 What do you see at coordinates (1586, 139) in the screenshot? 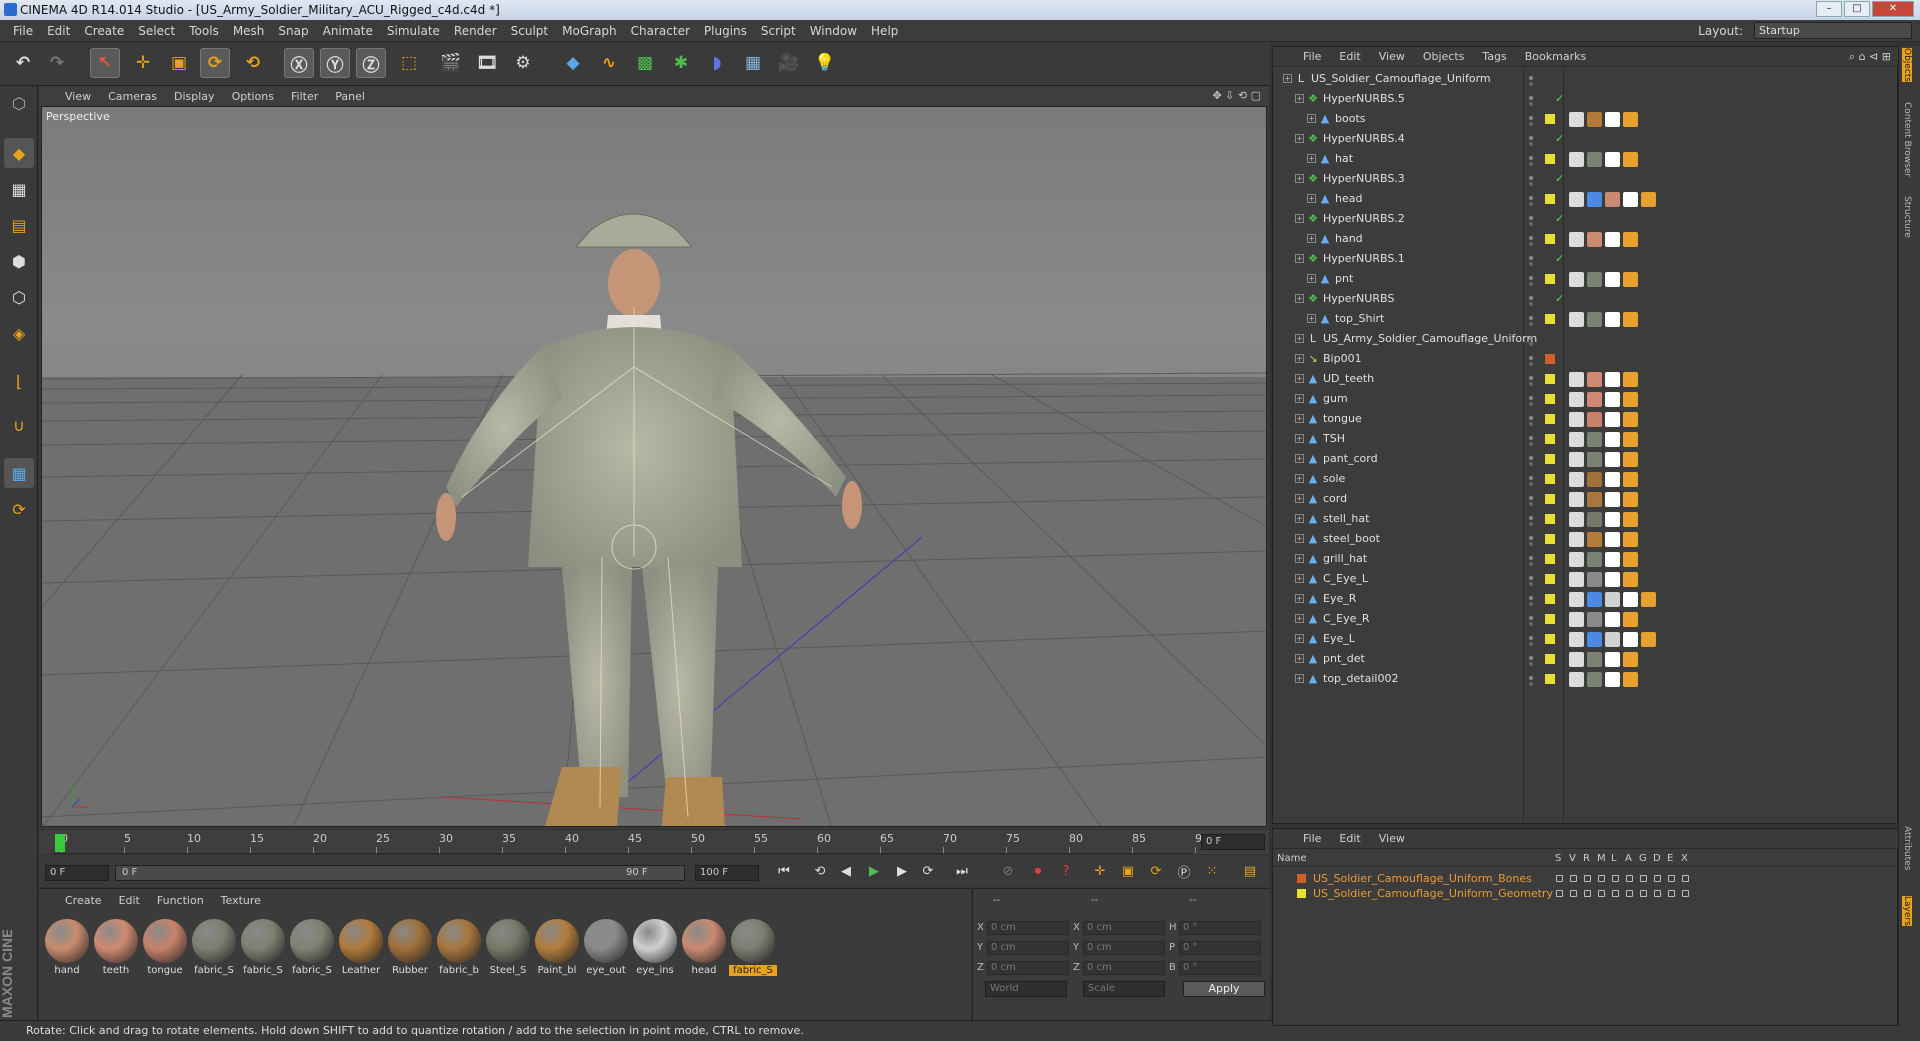
I see `object-row: + ❖ HyperNURBS.4 ✓` at bounding box center [1586, 139].